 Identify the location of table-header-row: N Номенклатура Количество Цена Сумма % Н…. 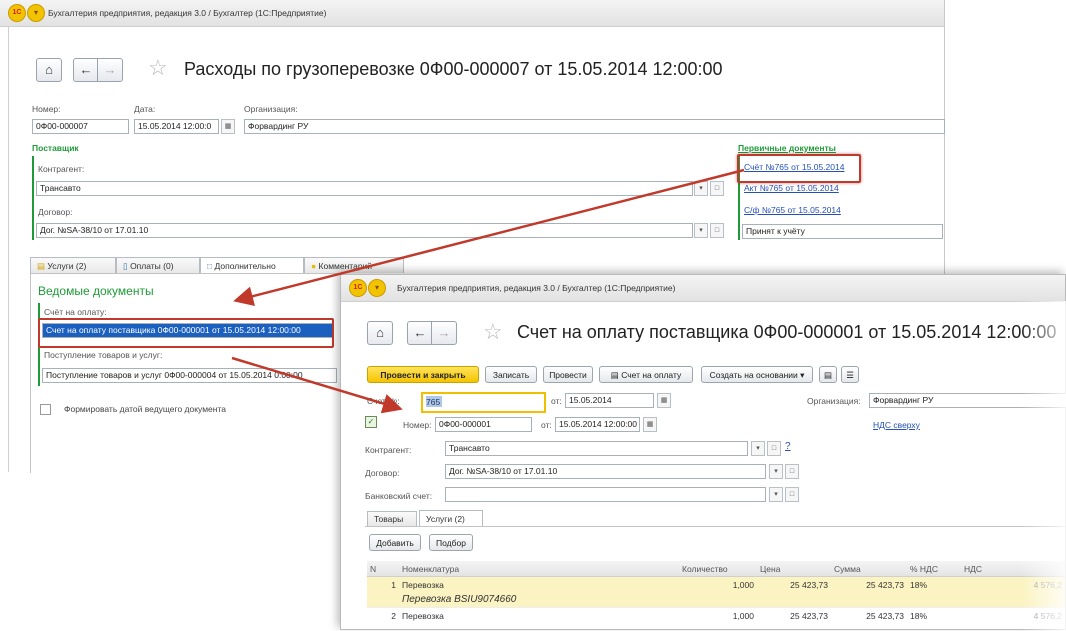
(716, 569).